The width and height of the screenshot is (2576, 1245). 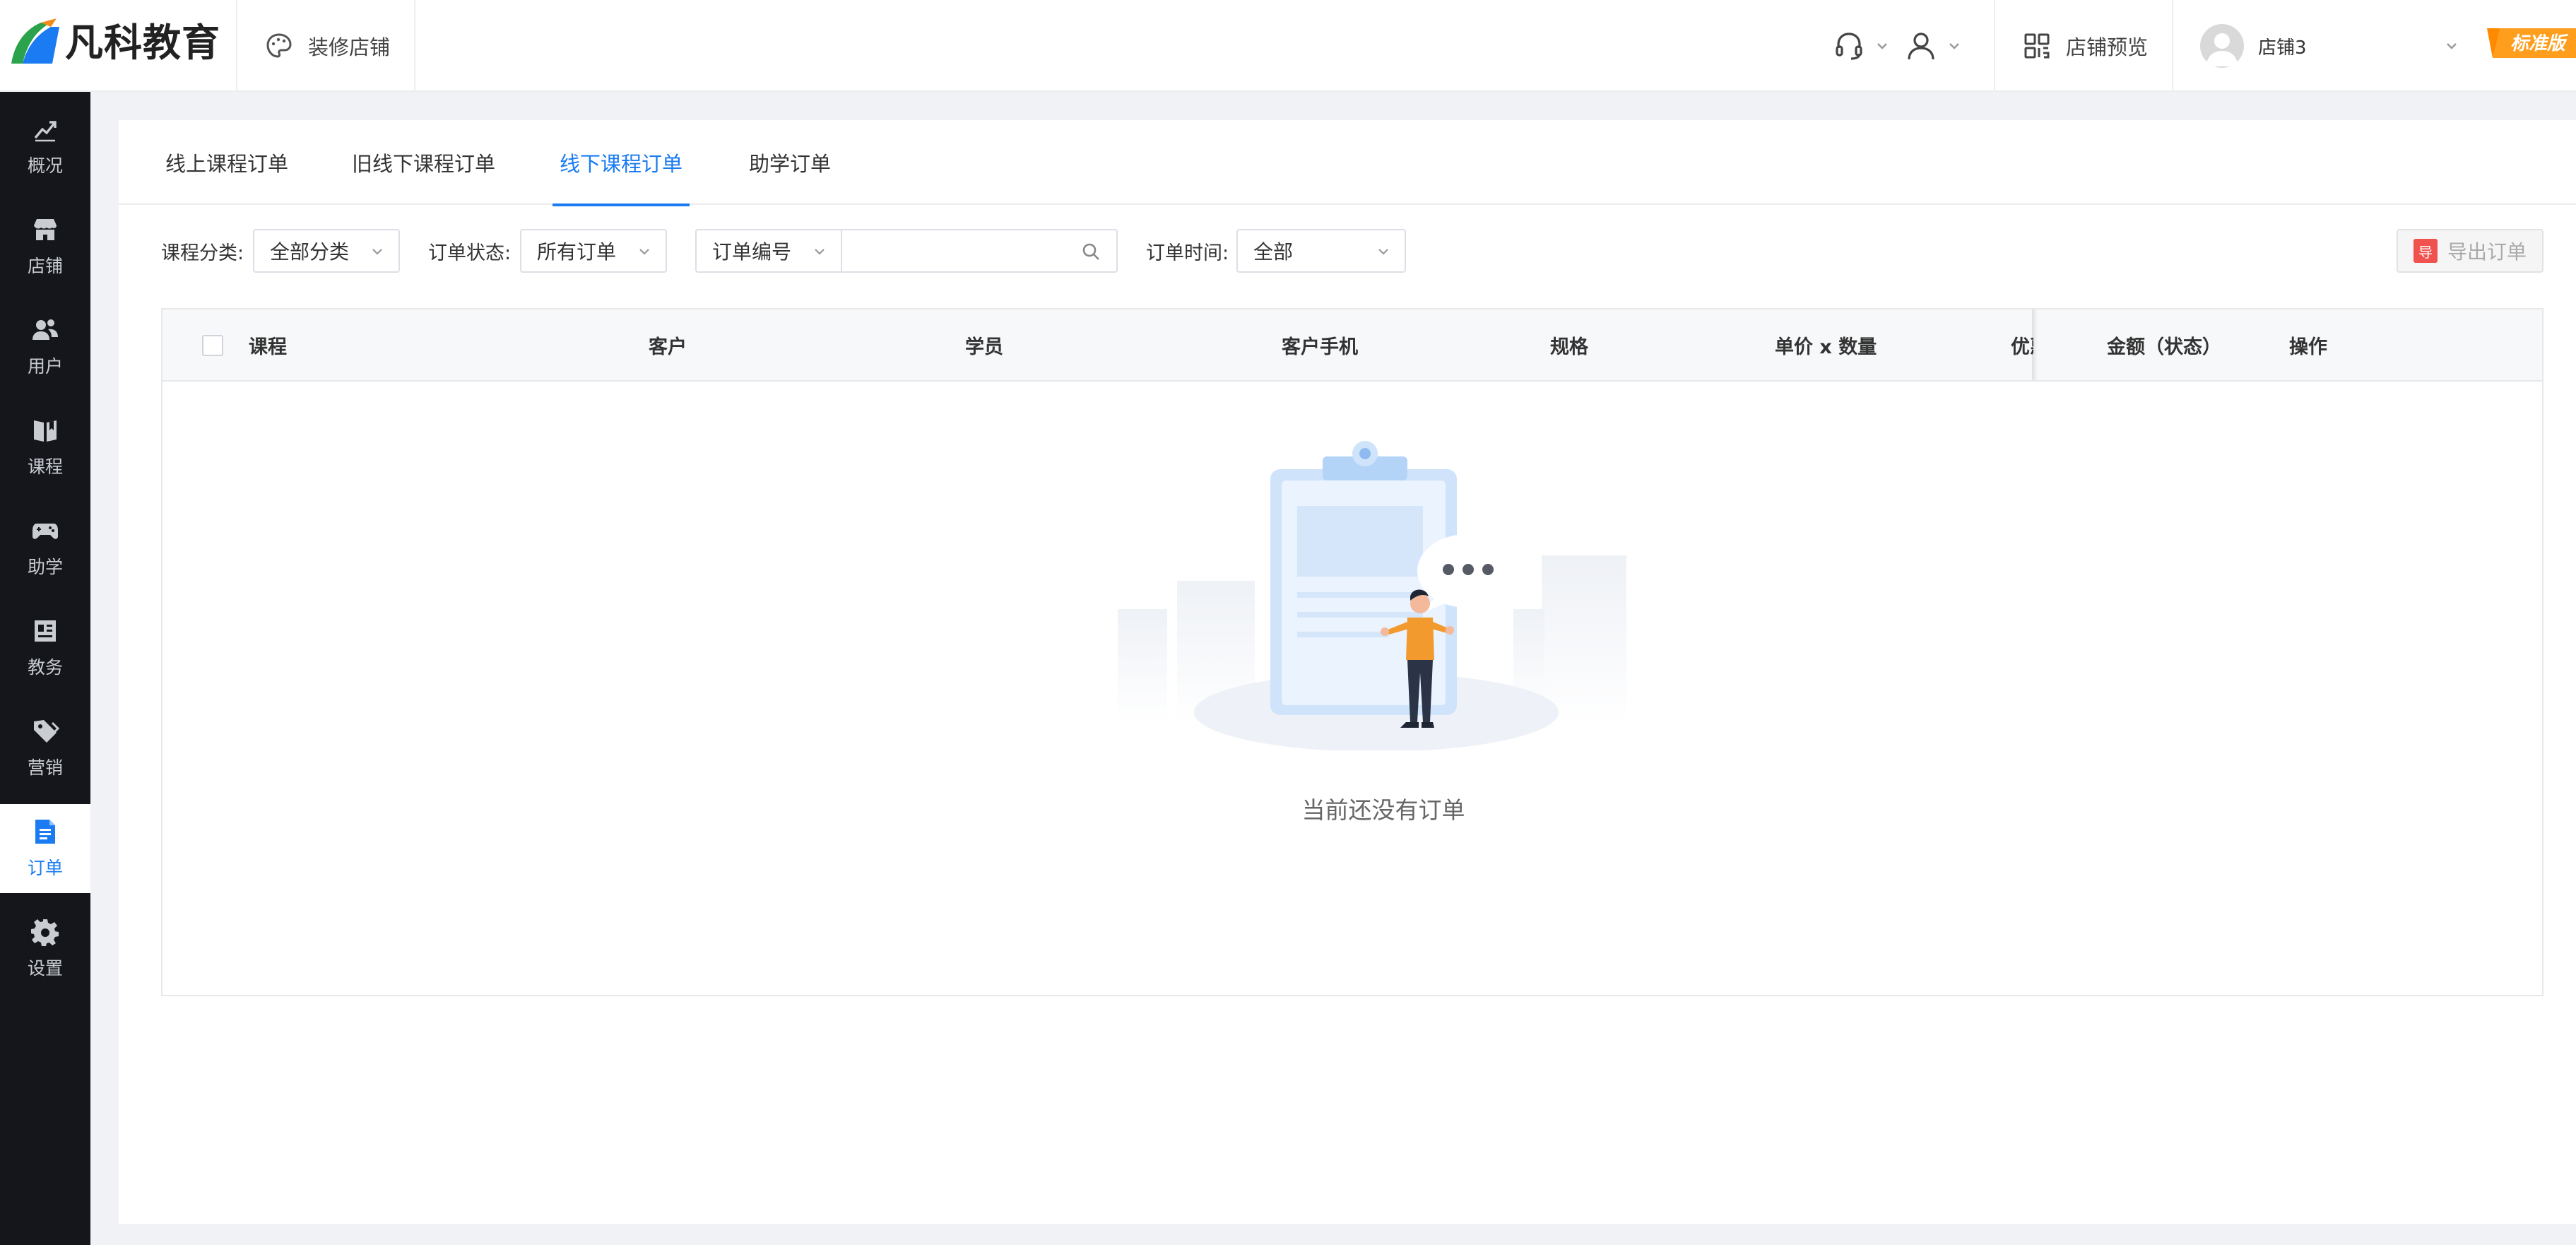 What do you see at coordinates (2329, 46) in the screenshot?
I see `shop-switcher: 店铺3` at bounding box center [2329, 46].